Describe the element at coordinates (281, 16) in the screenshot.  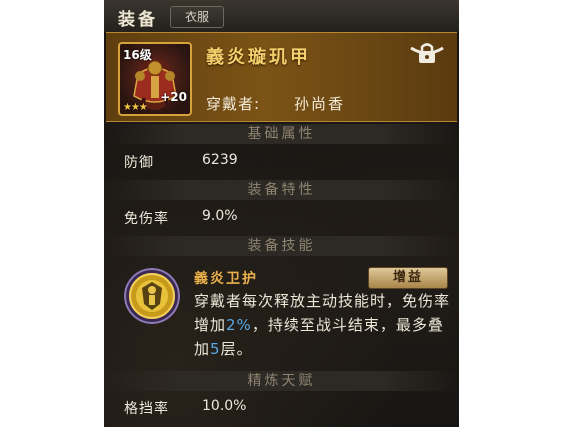
I see `panel-header: 装备 衣服` at that location.